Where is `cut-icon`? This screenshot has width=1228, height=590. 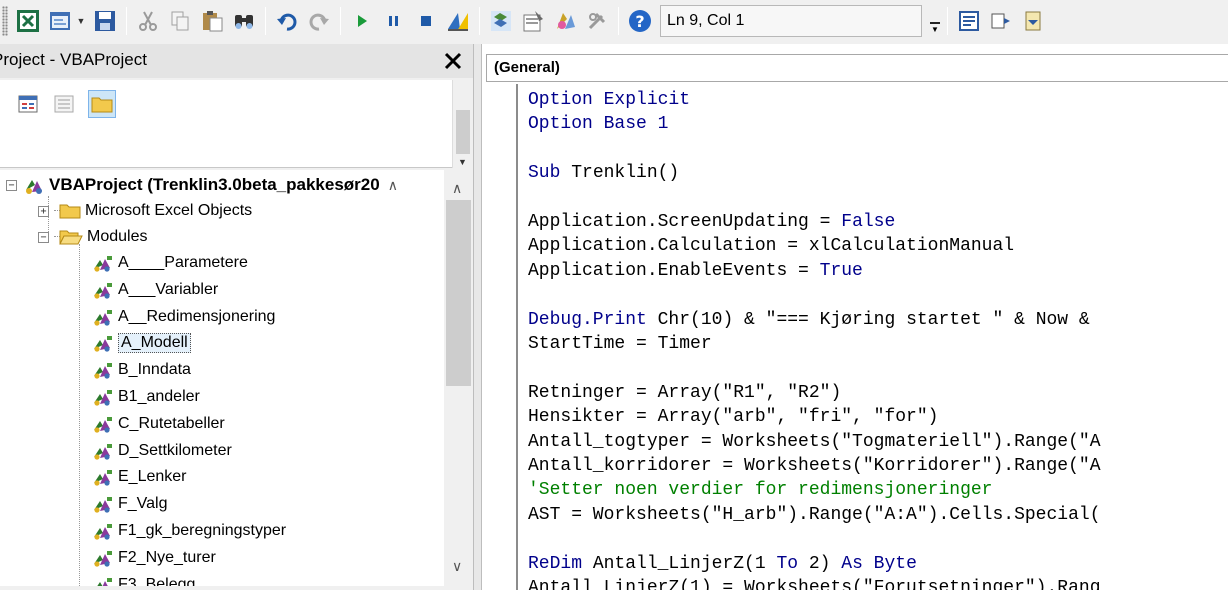
cut-icon is located at coordinates (148, 21).